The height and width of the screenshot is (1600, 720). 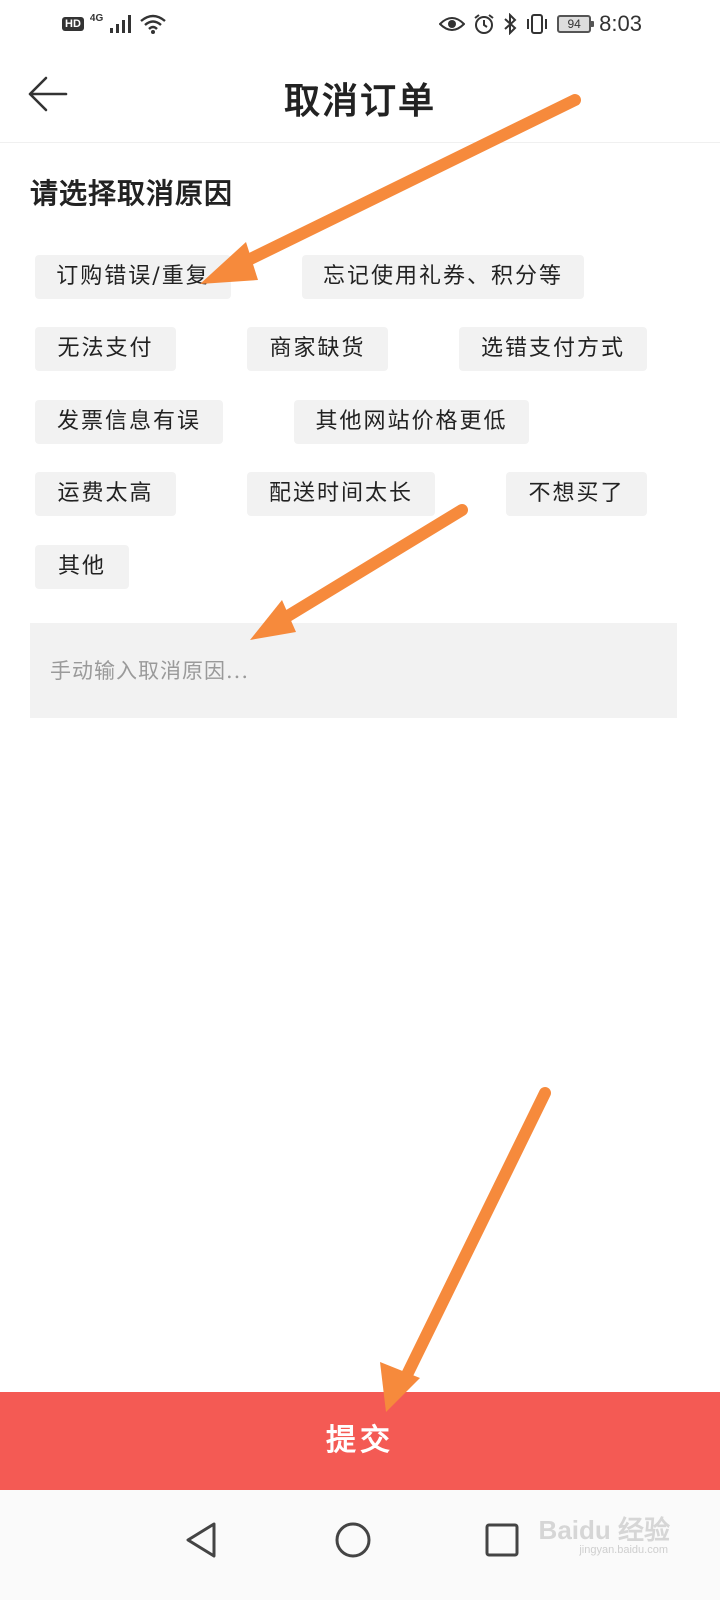 What do you see at coordinates (359, 101) in the screenshot?
I see `page-title: 取消订单` at bounding box center [359, 101].